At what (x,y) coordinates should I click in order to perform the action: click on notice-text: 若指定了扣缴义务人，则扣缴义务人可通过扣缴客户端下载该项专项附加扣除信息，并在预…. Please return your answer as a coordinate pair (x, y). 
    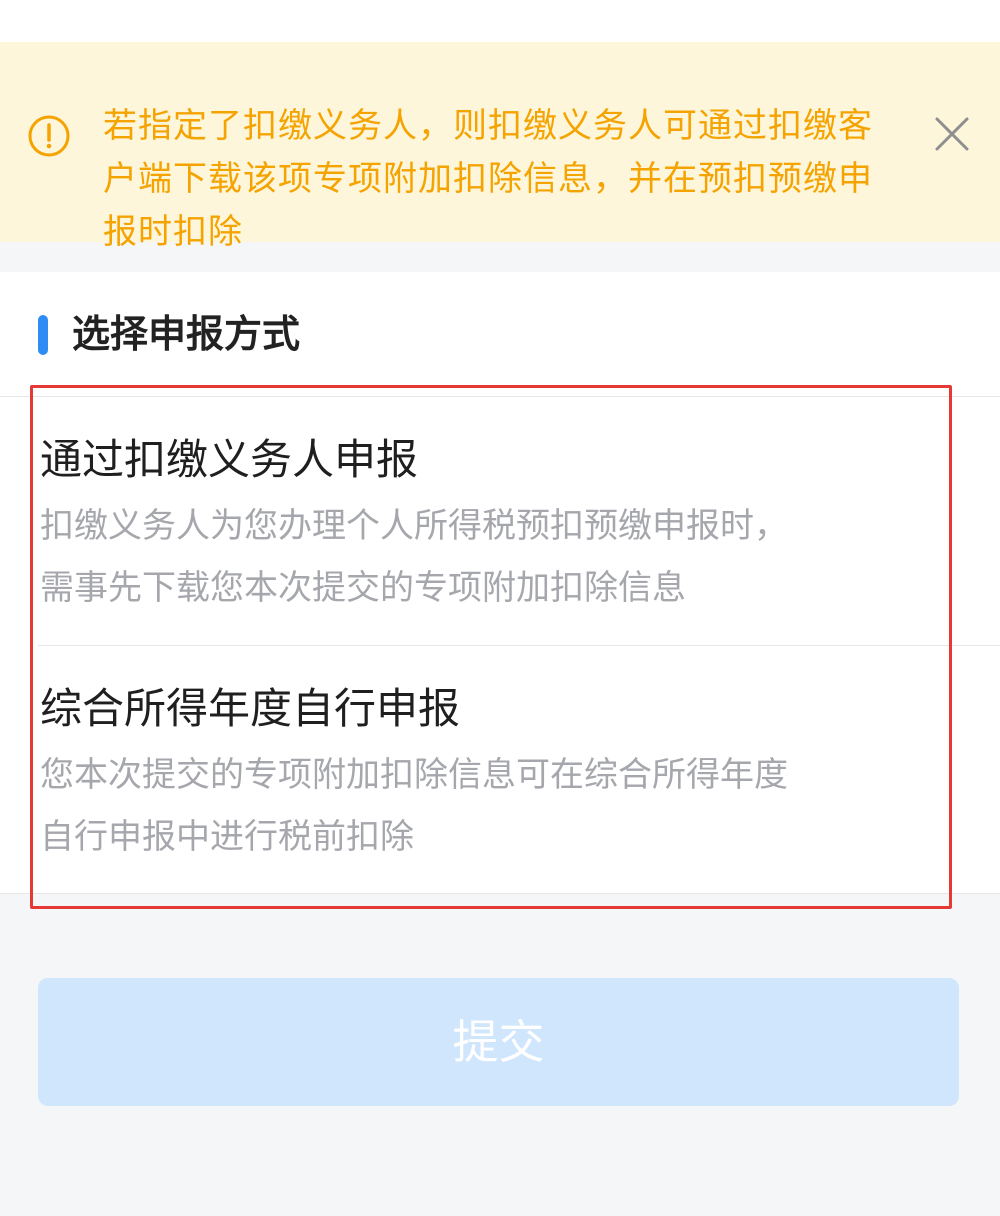
    Looking at the image, I should click on (488, 179).